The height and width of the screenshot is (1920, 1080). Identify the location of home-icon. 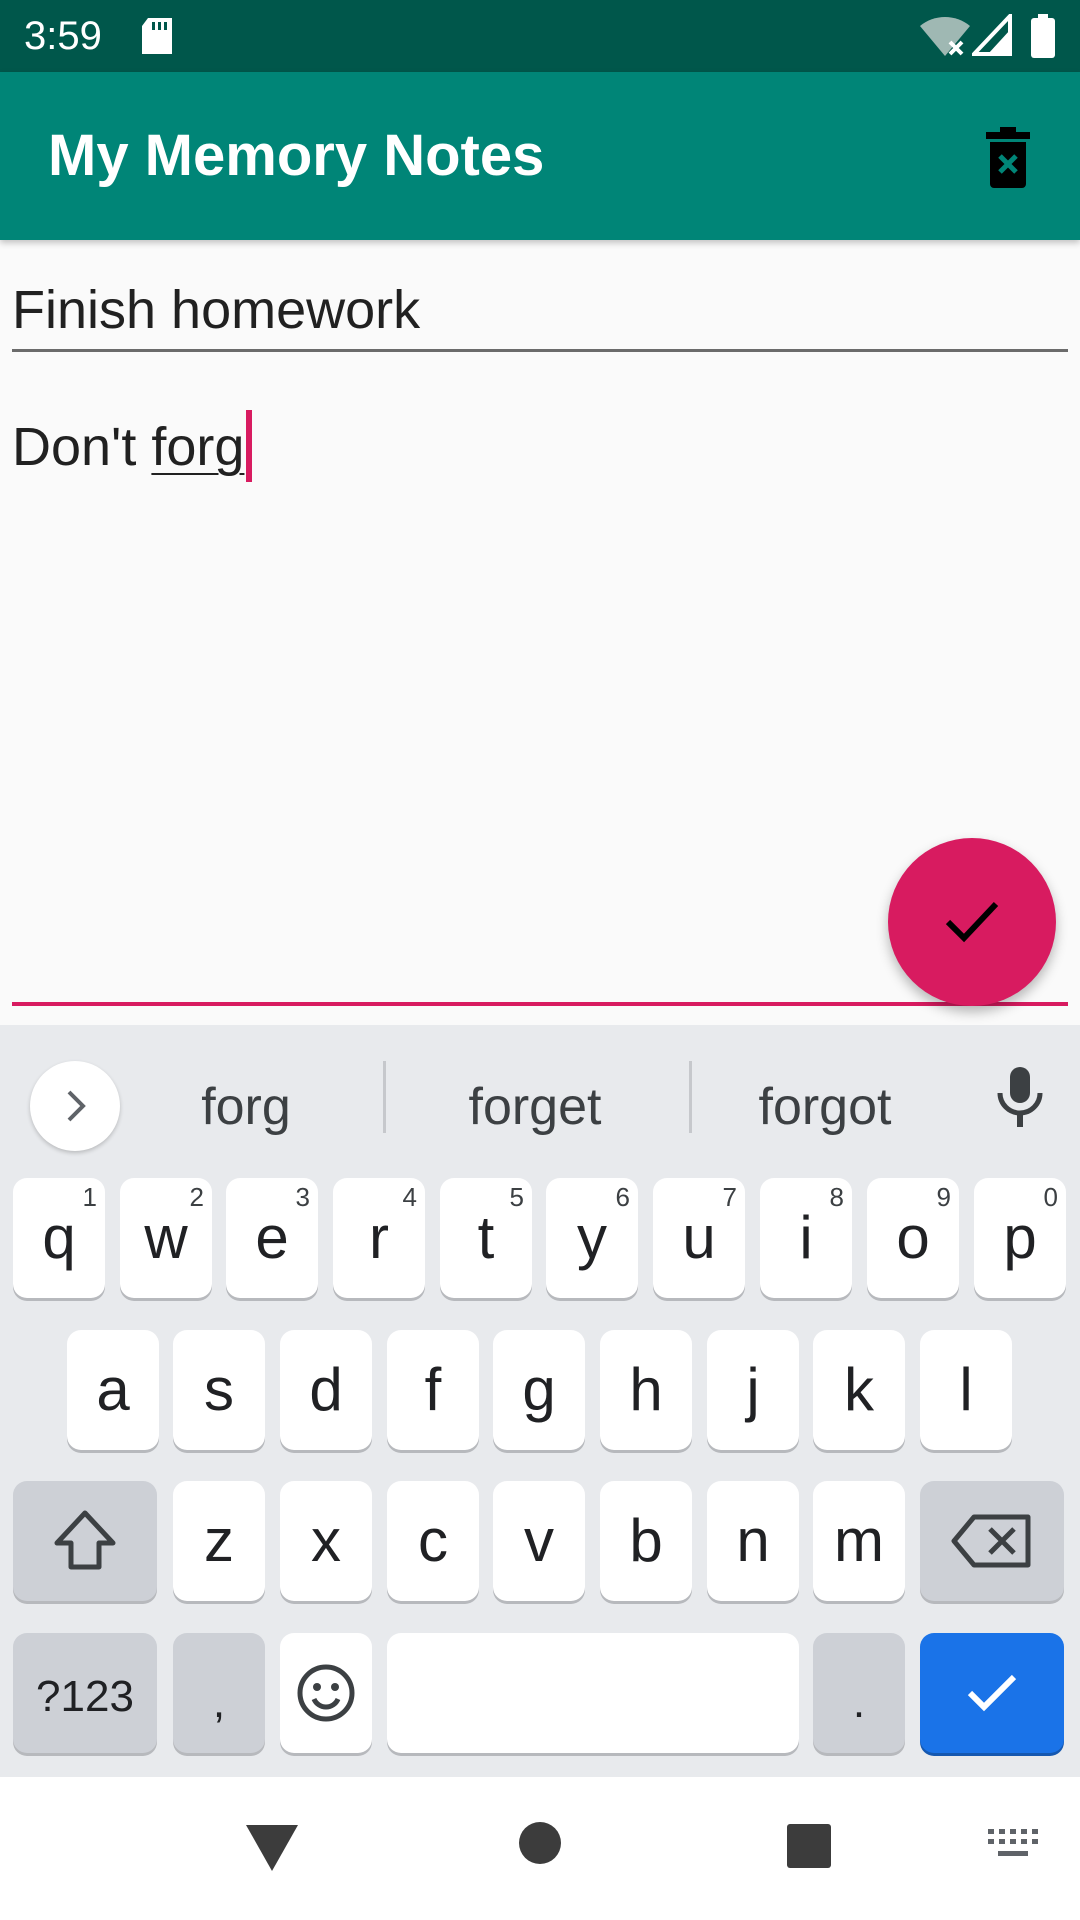
(540, 1845).